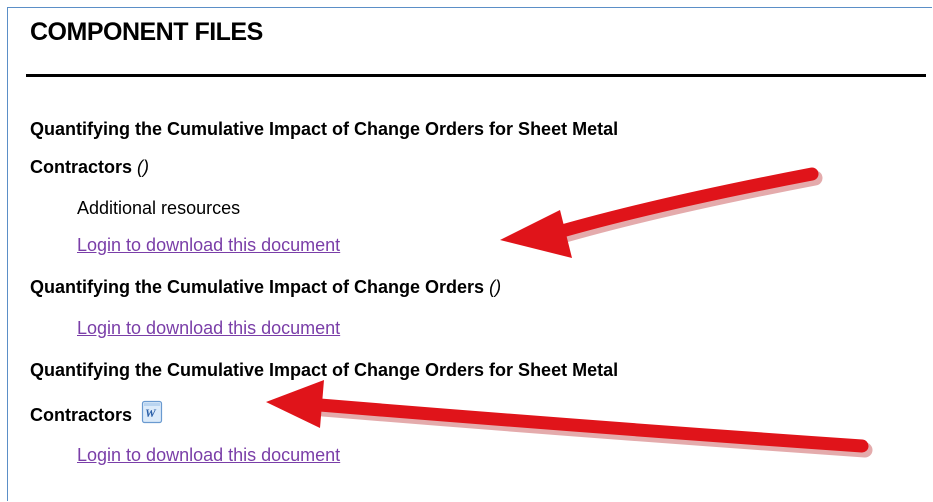 The height and width of the screenshot is (502, 933). What do you see at coordinates (208, 455) in the screenshot?
I see `file-3-download-link: Login to download this document` at bounding box center [208, 455].